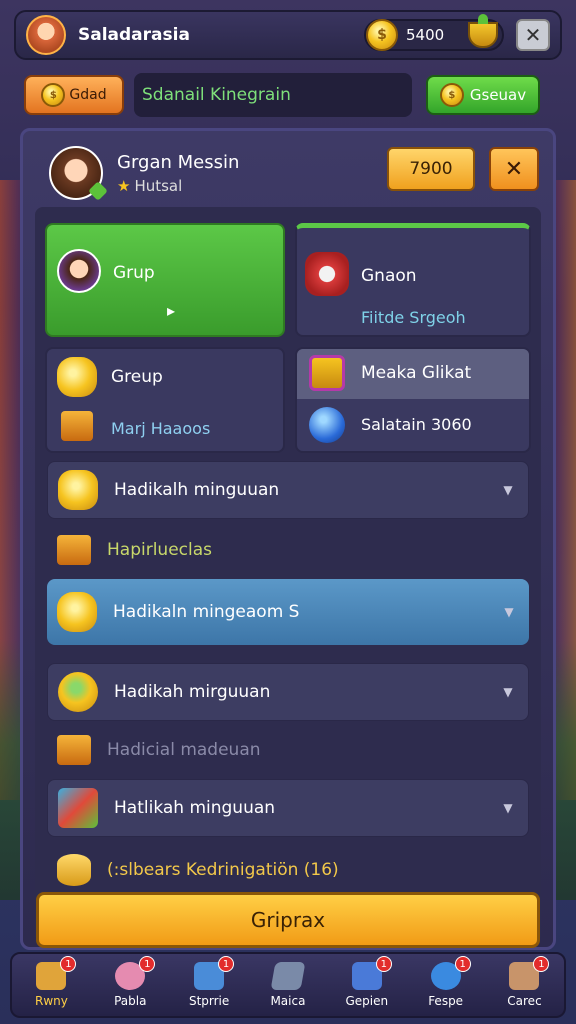 The width and height of the screenshot is (576, 1024). Describe the element at coordinates (165, 280) in the screenshot. I see `card-group-1: Grup ▸` at that location.